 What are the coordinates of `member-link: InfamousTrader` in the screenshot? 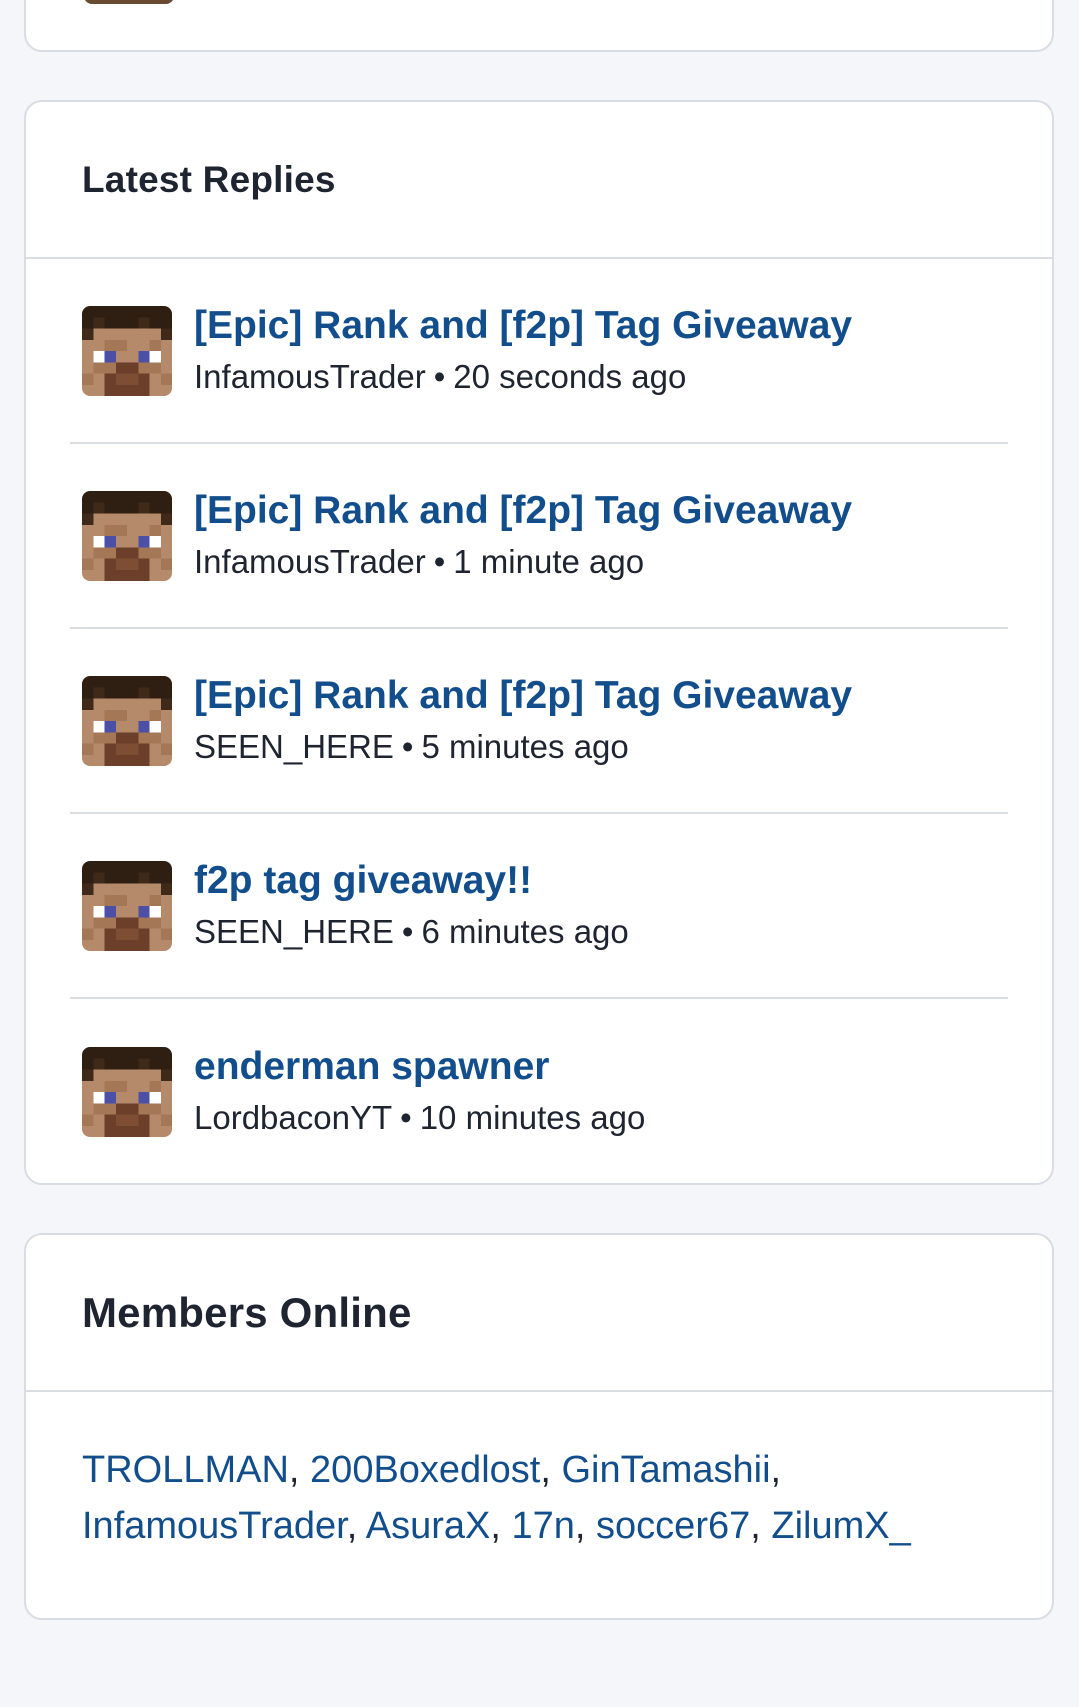 It's located at (214, 1526).